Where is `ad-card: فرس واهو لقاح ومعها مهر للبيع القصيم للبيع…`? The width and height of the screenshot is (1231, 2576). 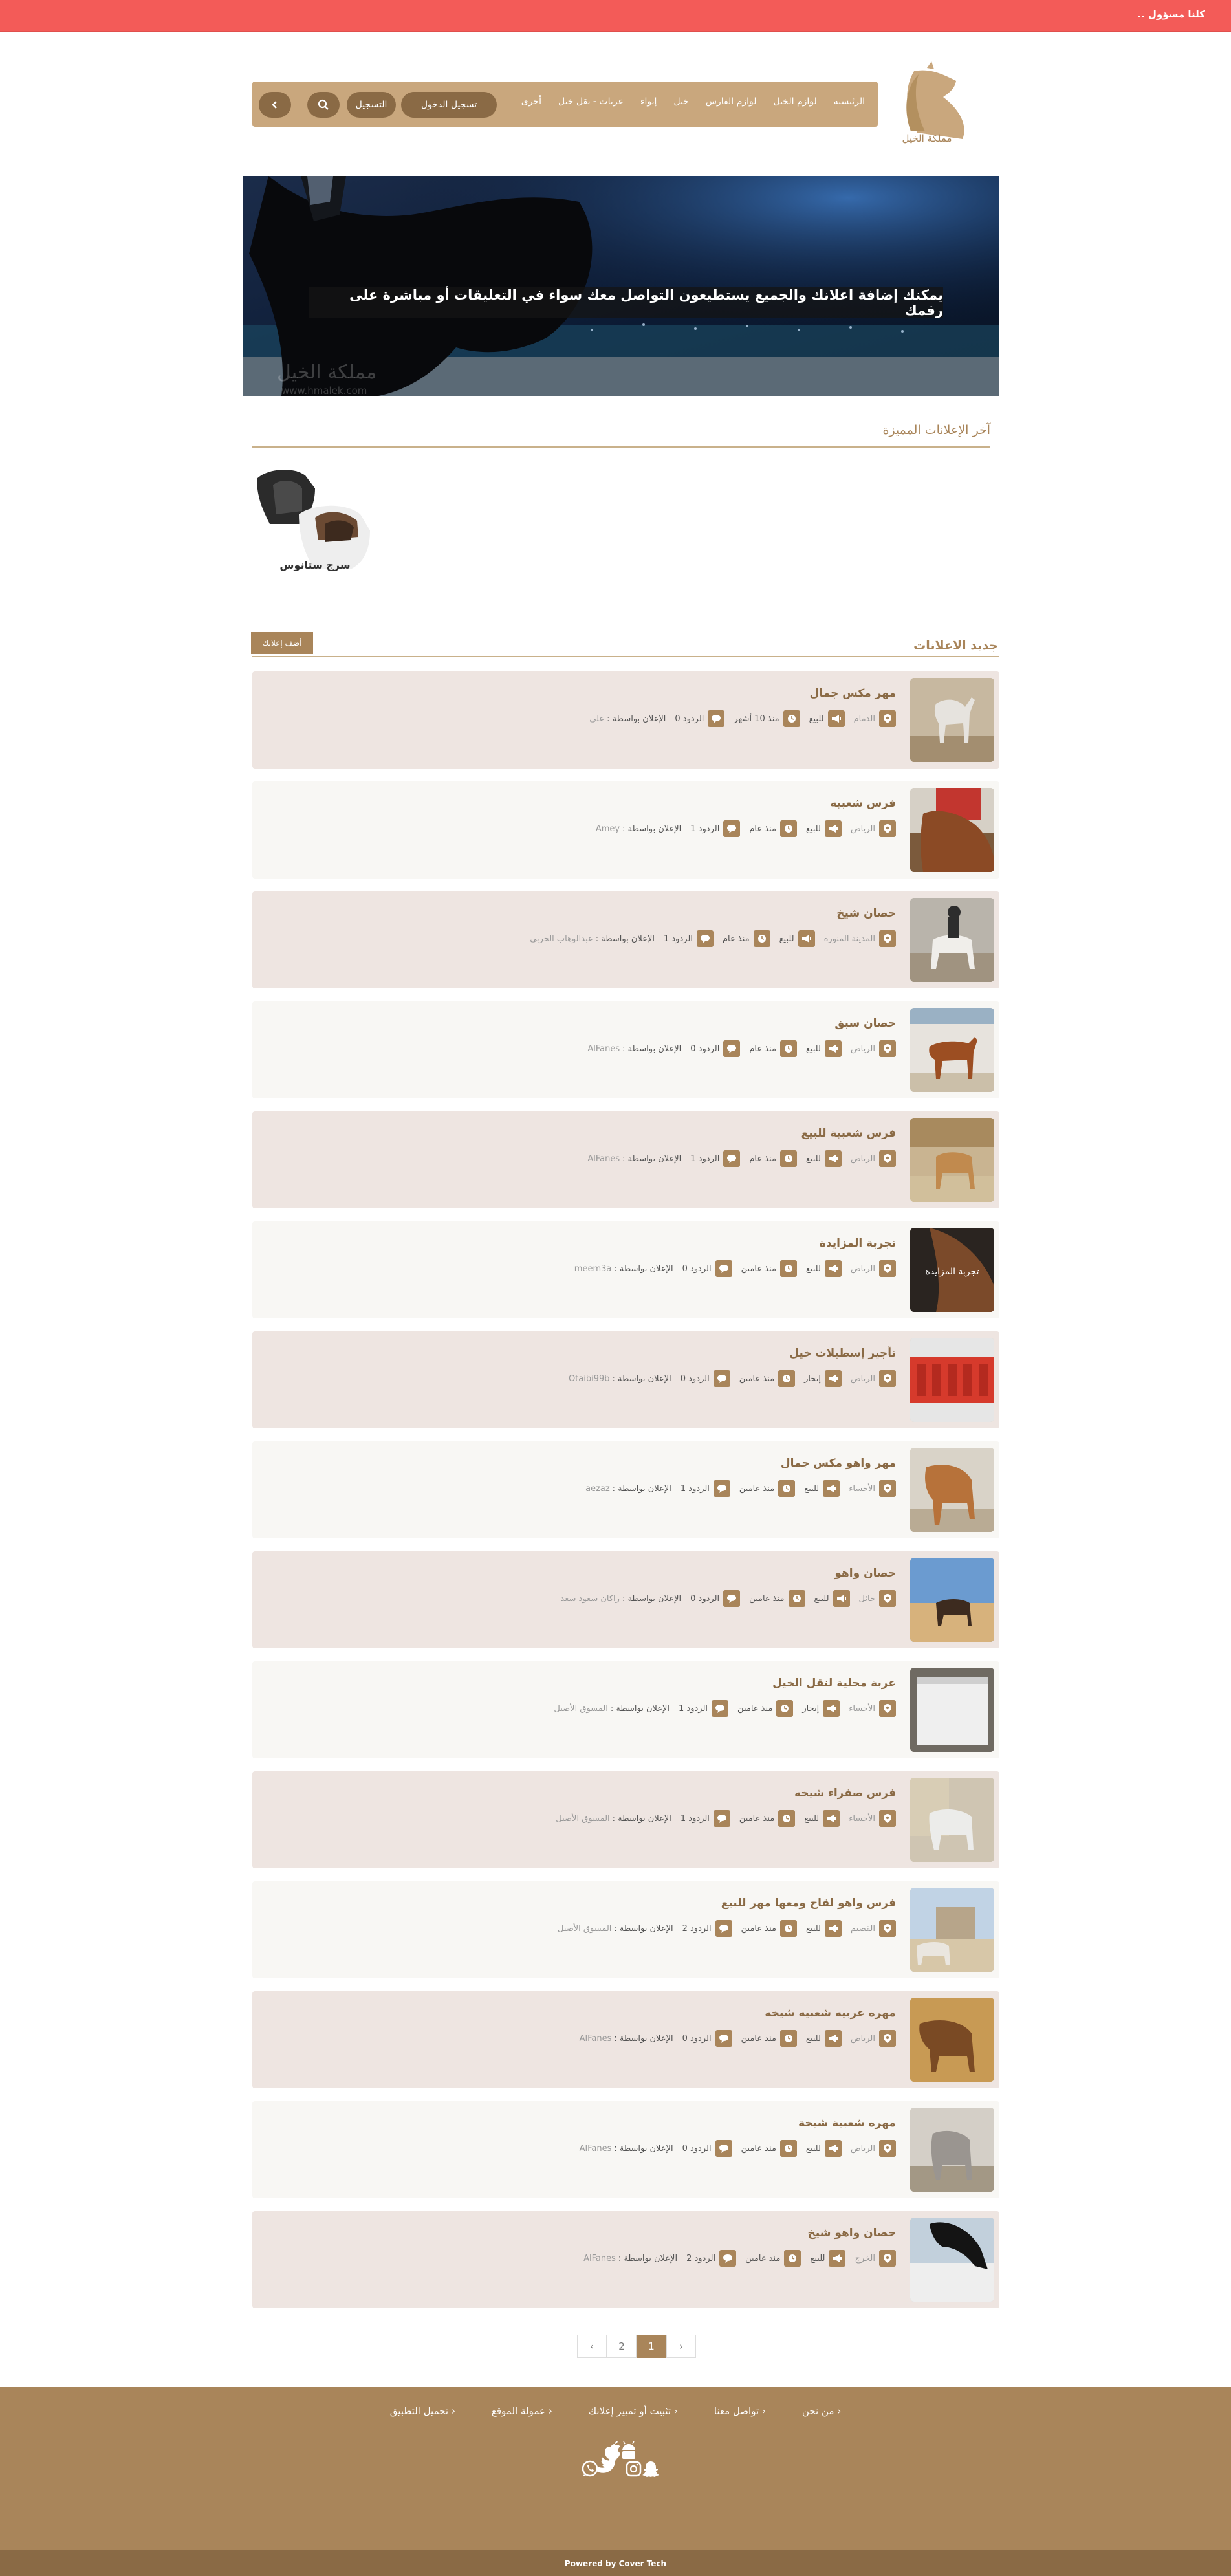
ad-card: فرس واهو لقاح ومعها مهر للبيع القصيم للبيع… is located at coordinates (625, 1929).